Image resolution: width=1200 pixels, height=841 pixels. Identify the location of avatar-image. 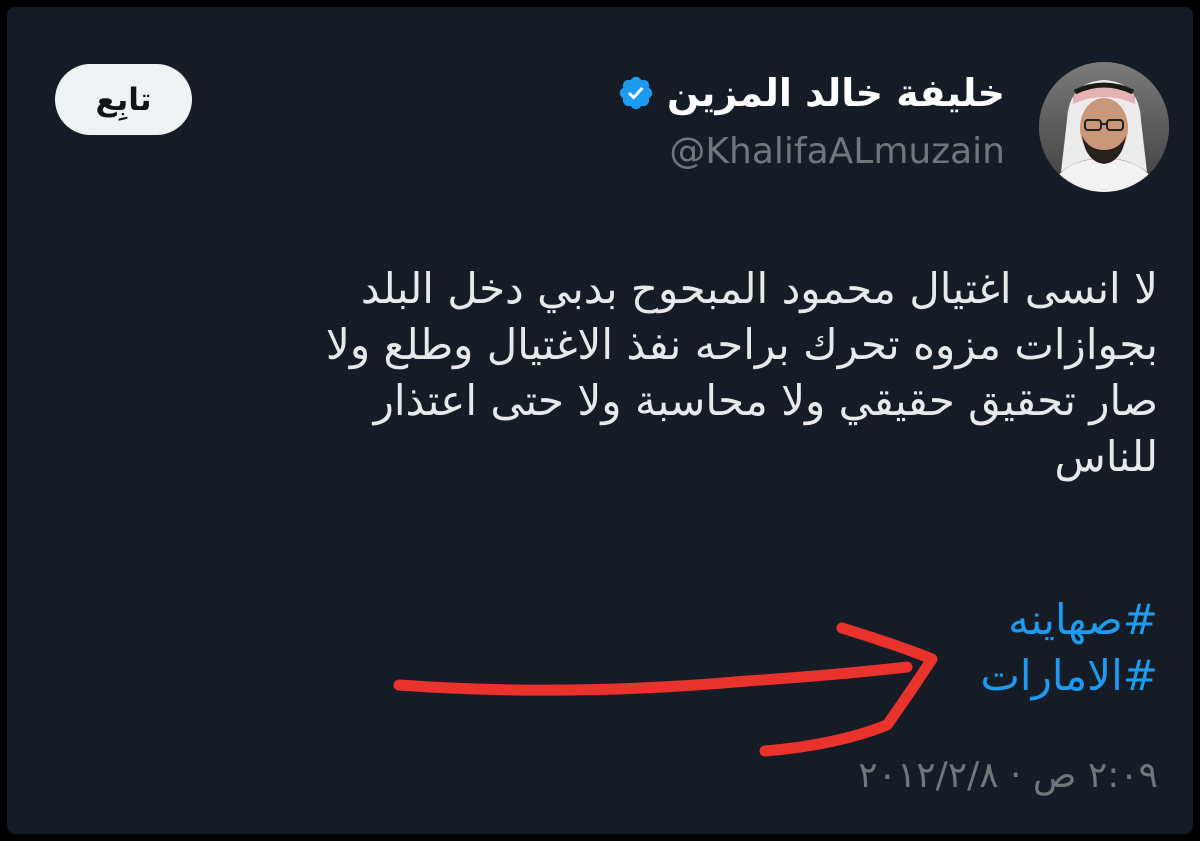
(1104, 127).